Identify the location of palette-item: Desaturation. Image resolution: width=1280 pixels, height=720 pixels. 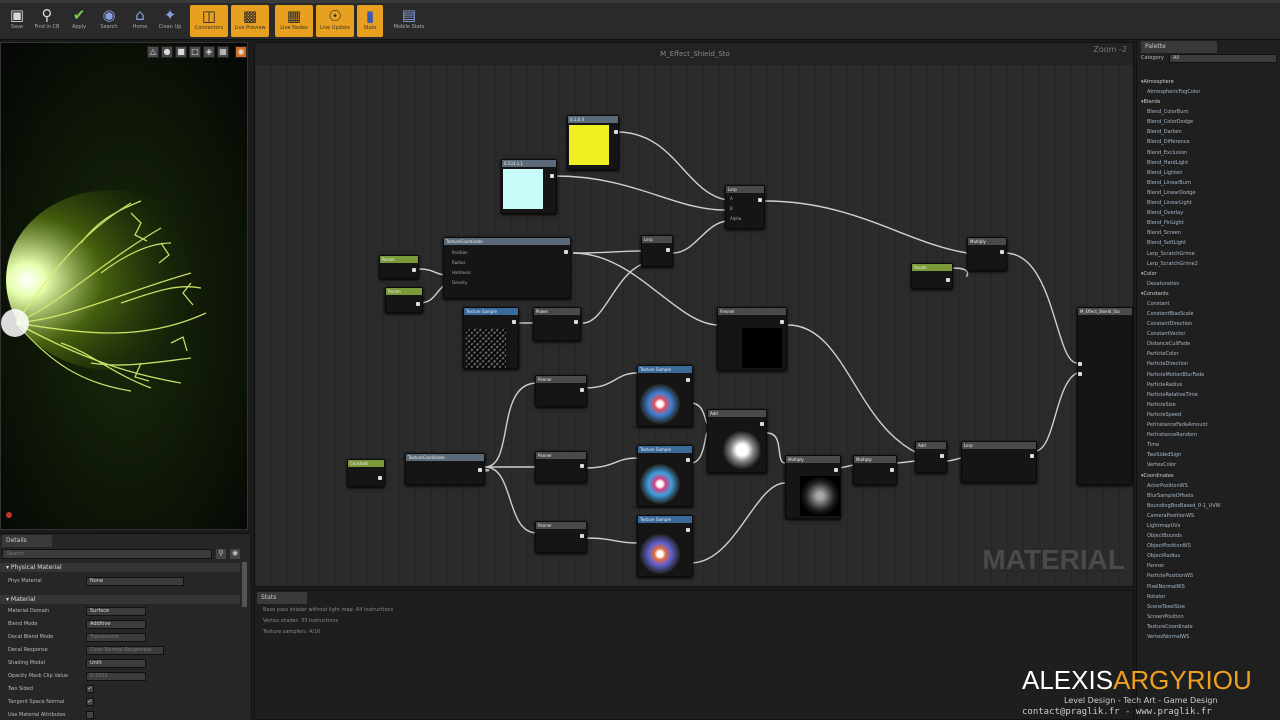
(1163, 284).